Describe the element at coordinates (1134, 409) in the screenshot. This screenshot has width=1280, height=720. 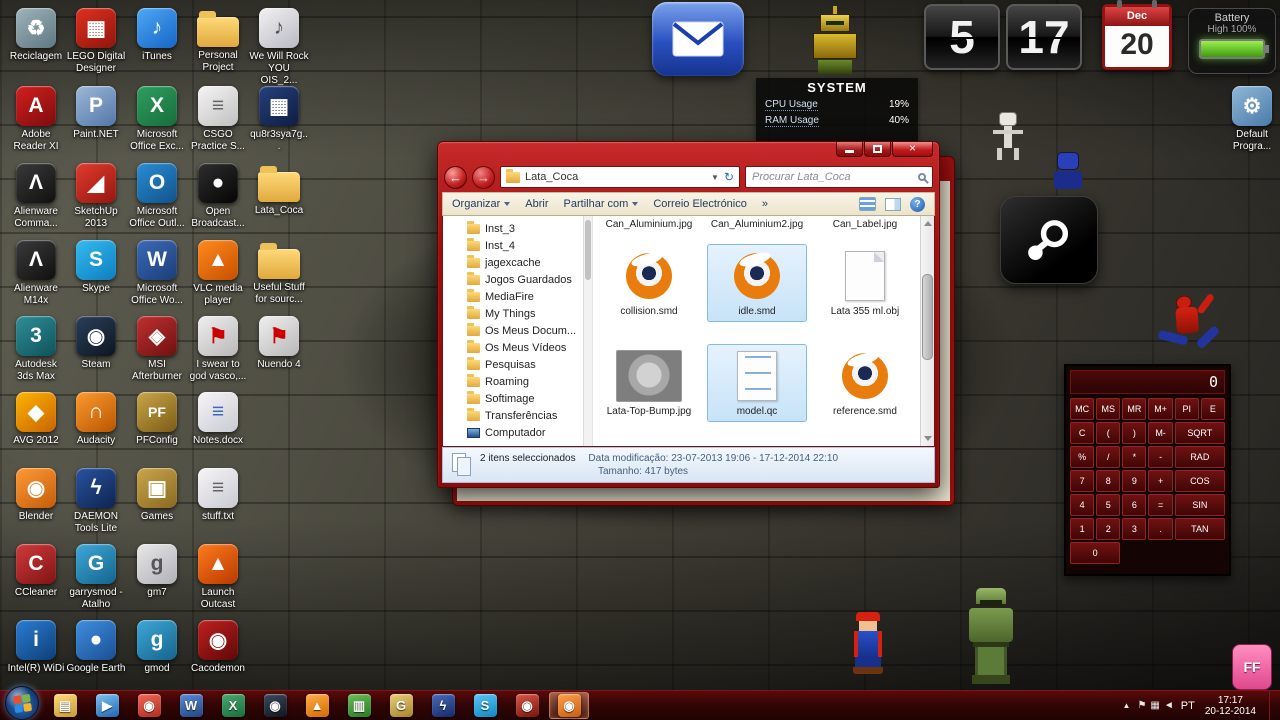
I see `calc-button-mr: MR` at that location.